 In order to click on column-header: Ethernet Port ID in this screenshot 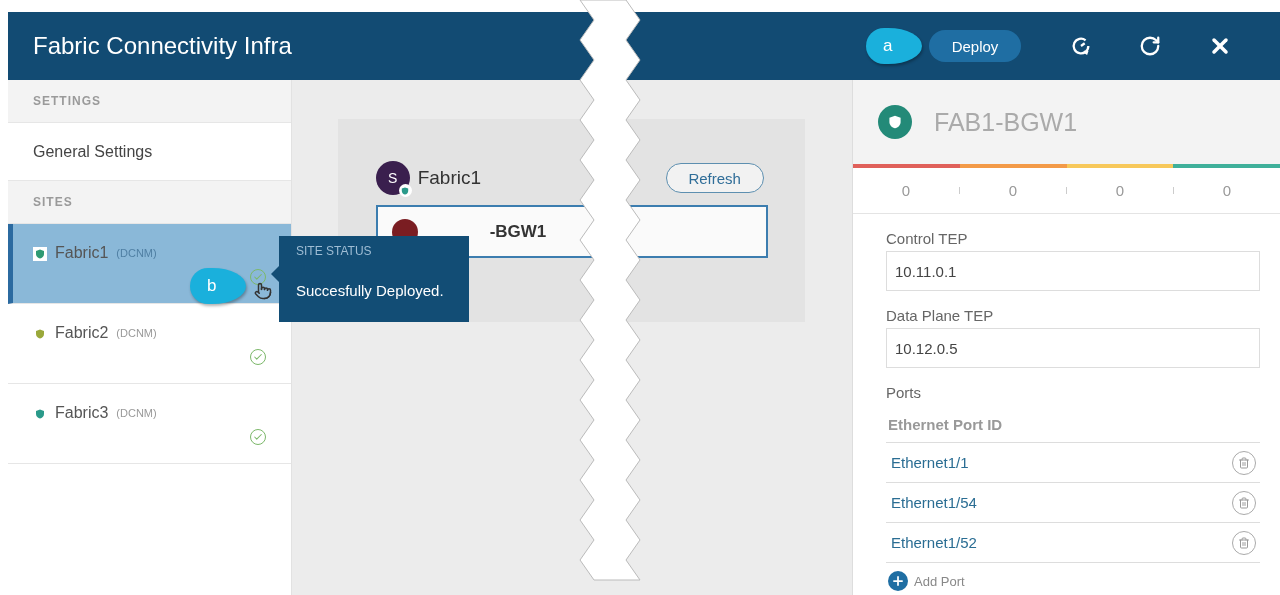, I will do `click(1073, 424)`.